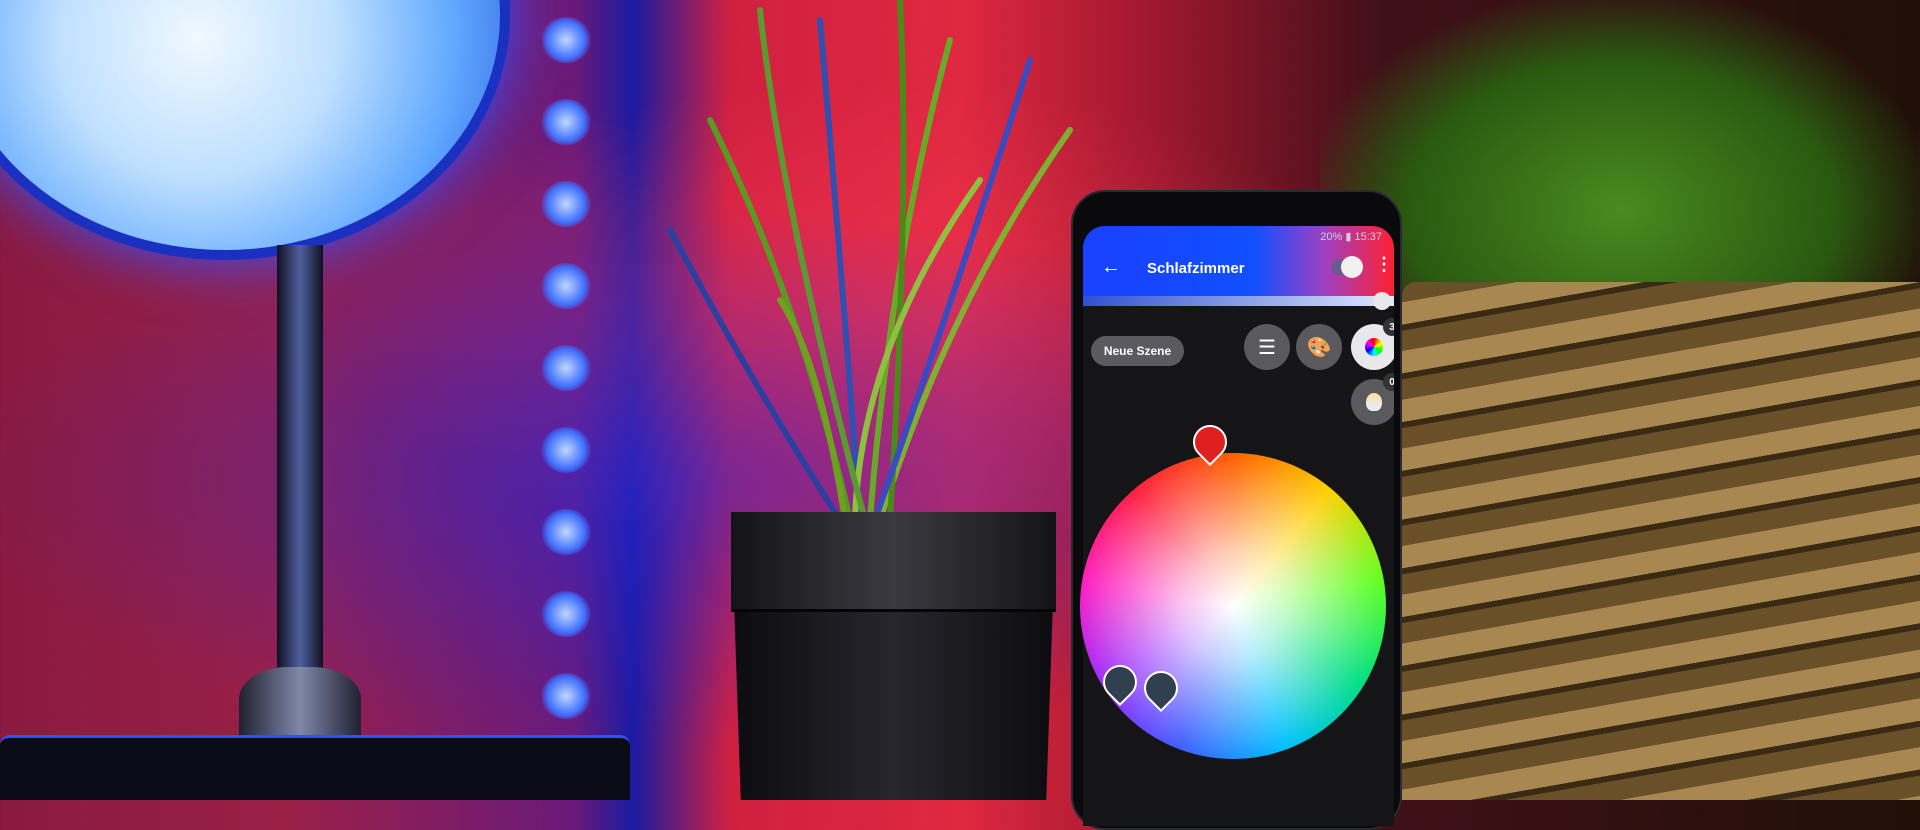 The height and width of the screenshot is (830, 1920). I want to click on desk-block, so click(315, 767).